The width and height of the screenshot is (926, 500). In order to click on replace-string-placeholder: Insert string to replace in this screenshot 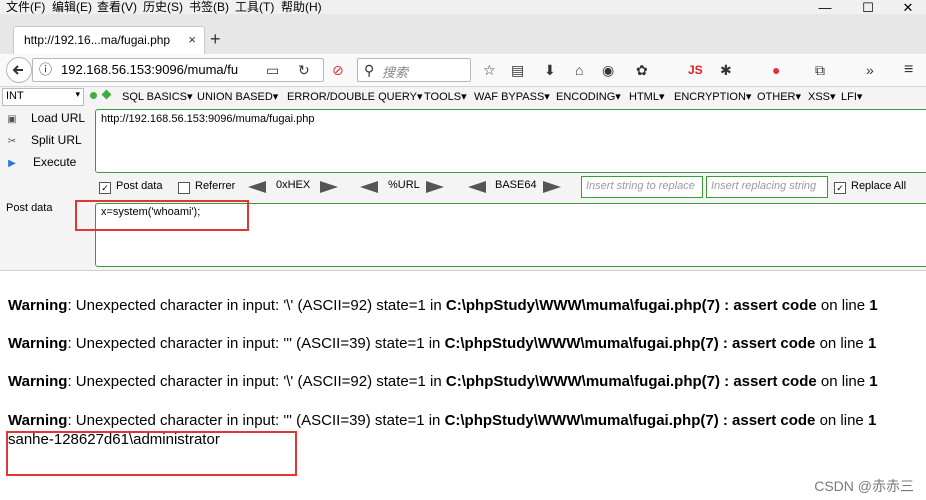, I will do `click(640, 186)`.